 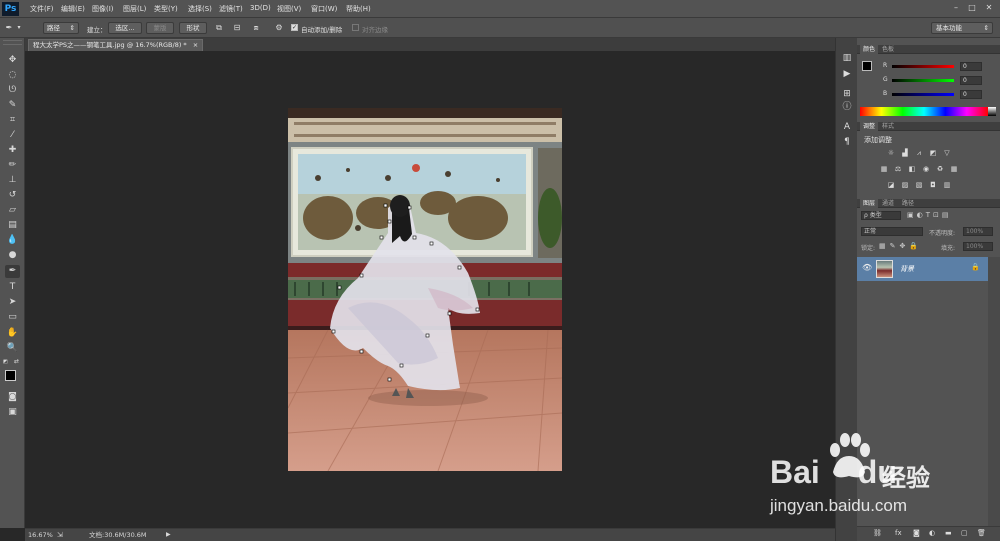 I want to click on pen-tool-preset-icon: ✒, so click(x=9, y=28).